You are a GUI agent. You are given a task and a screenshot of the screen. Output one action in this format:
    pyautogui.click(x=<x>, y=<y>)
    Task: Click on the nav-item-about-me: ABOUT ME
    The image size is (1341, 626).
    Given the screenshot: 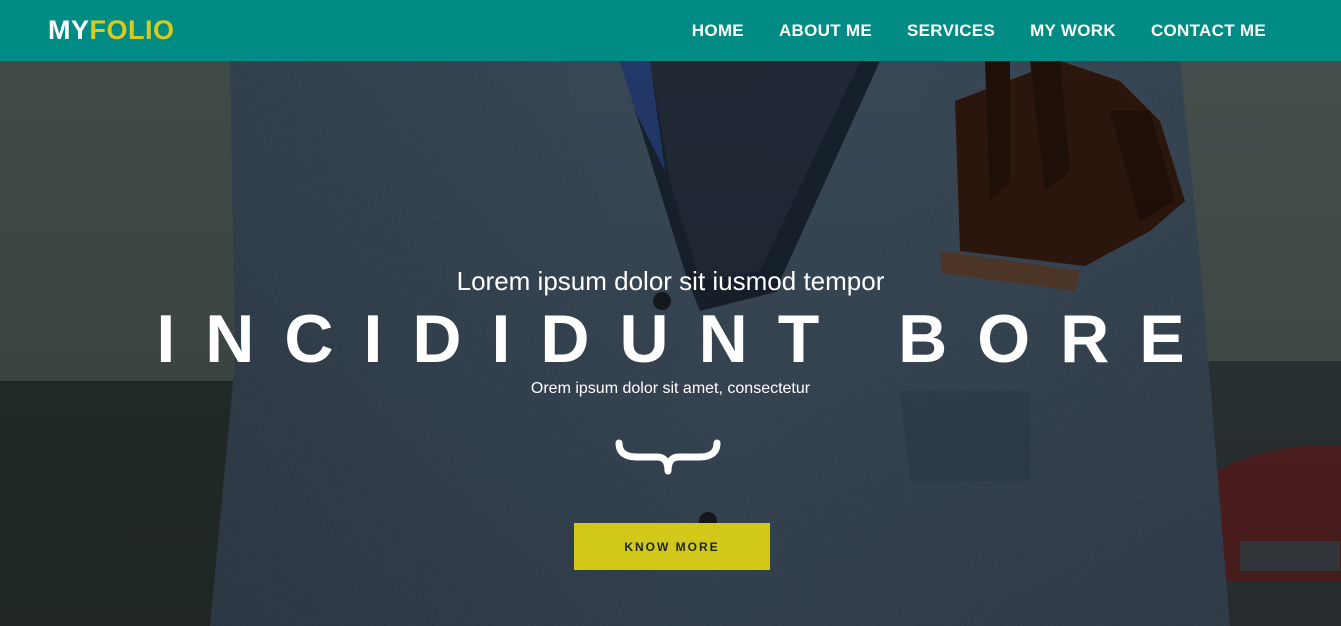 What is the action you would take?
    pyautogui.click(x=825, y=31)
    